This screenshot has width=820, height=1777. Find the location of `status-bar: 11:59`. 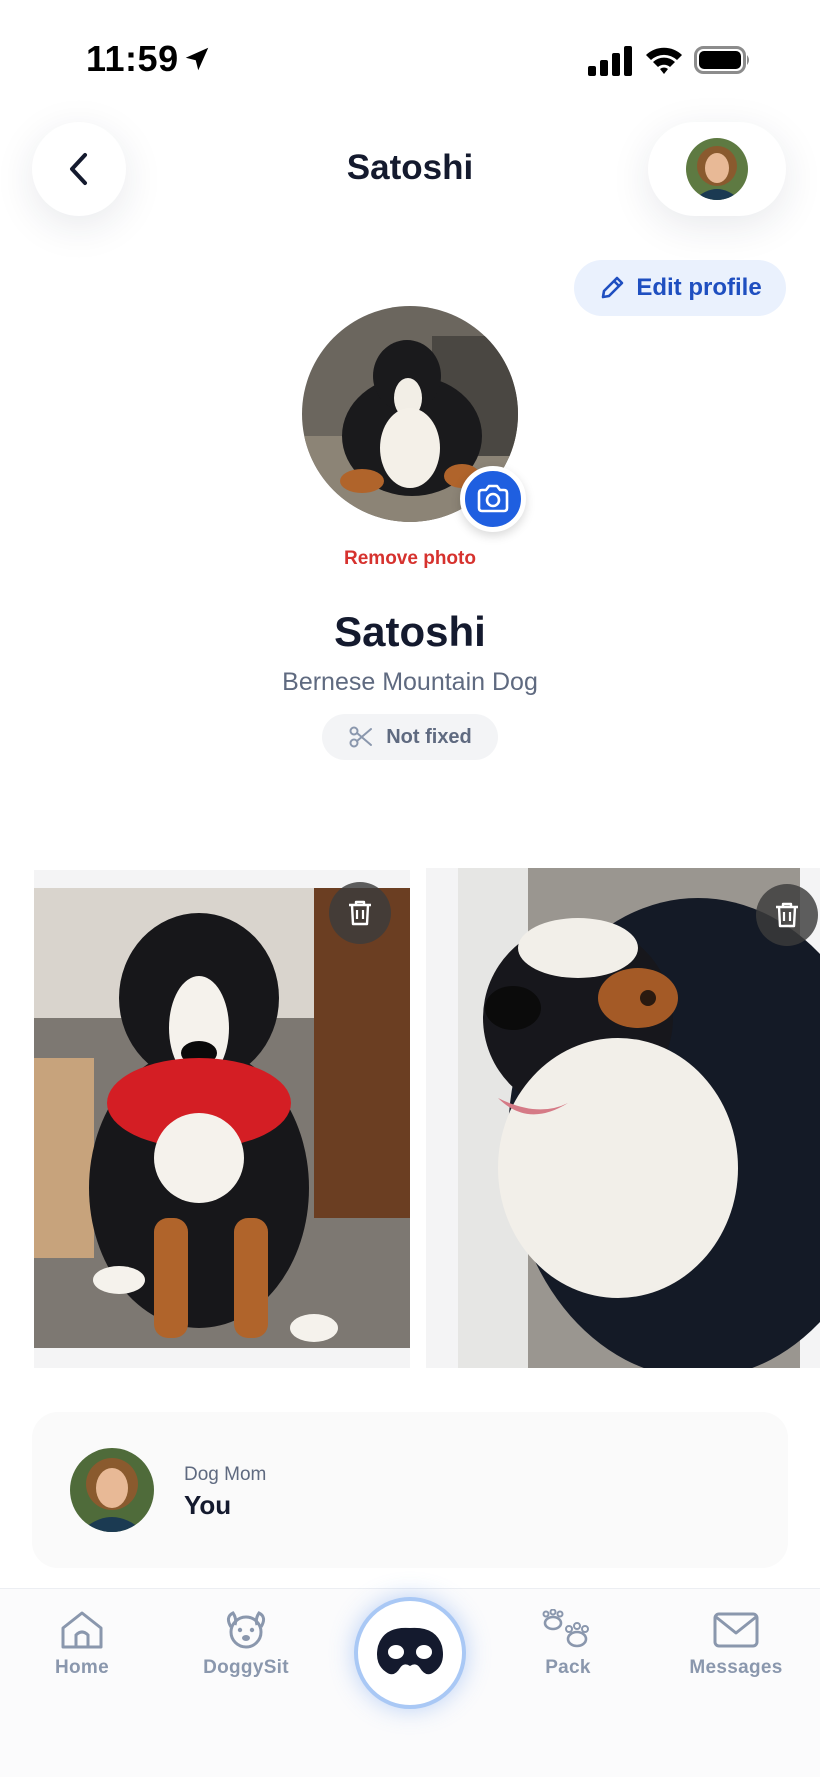

status-bar: 11:59 is located at coordinates (410, 60).